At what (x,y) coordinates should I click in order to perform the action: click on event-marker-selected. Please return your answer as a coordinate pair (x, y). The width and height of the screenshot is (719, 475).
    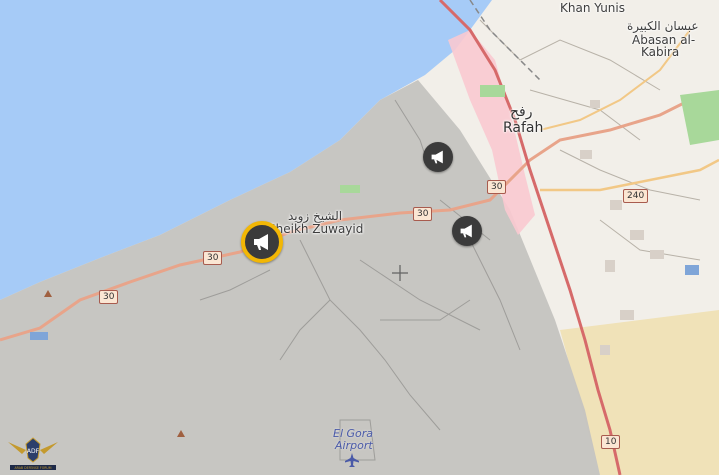
    Looking at the image, I should click on (262, 242).